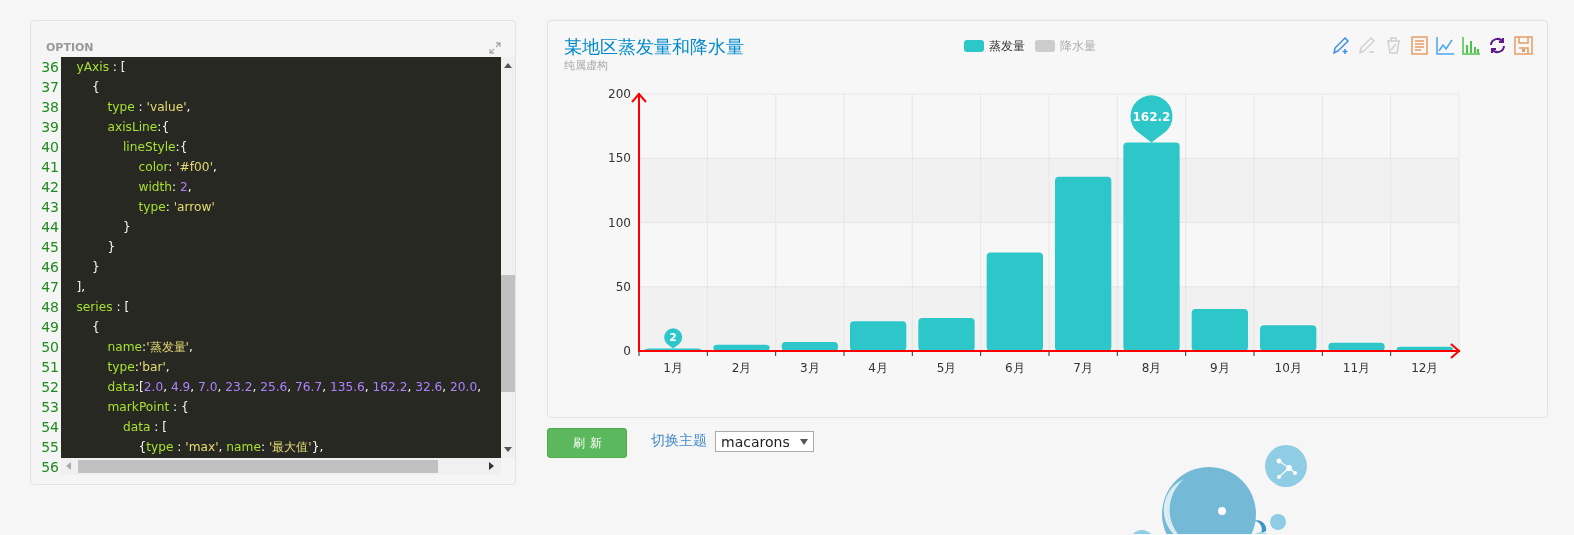  What do you see at coordinates (1015, 368) in the screenshot?
I see `axis-category-label: 6月` at bounding box center [1015, 368].